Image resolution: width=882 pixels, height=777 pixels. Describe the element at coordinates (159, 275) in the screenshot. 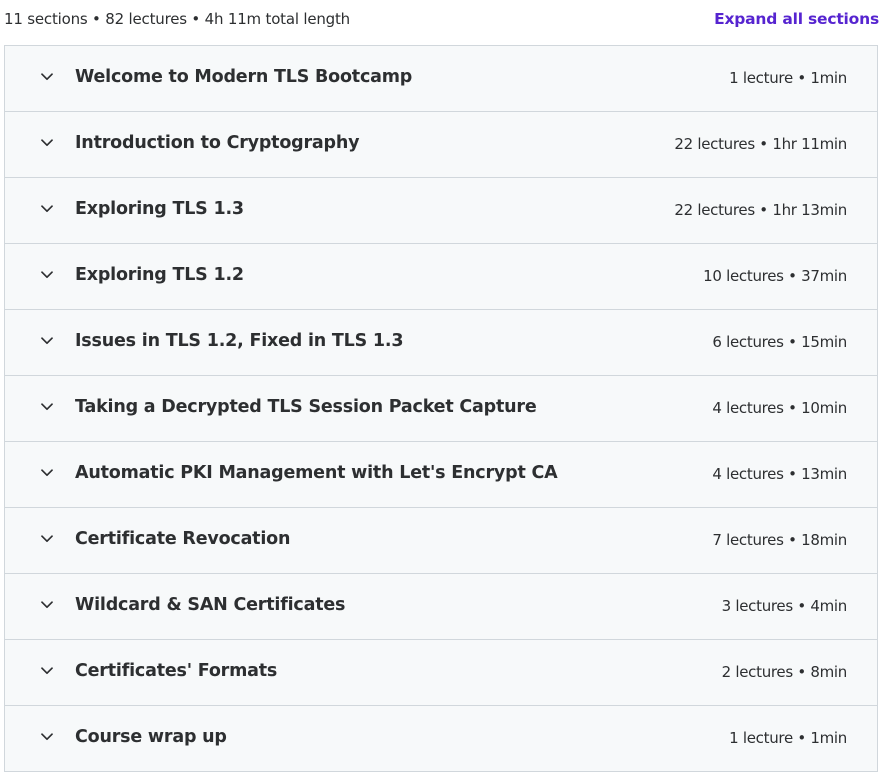

I see `section-title: Exploring TLS 1.2` at that location.